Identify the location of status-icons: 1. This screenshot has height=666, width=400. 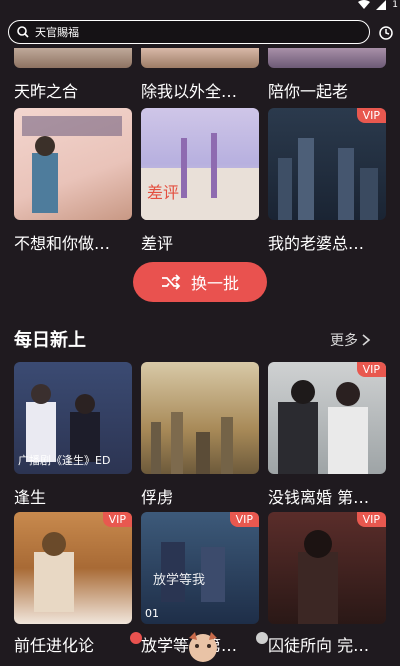
(378, 5).